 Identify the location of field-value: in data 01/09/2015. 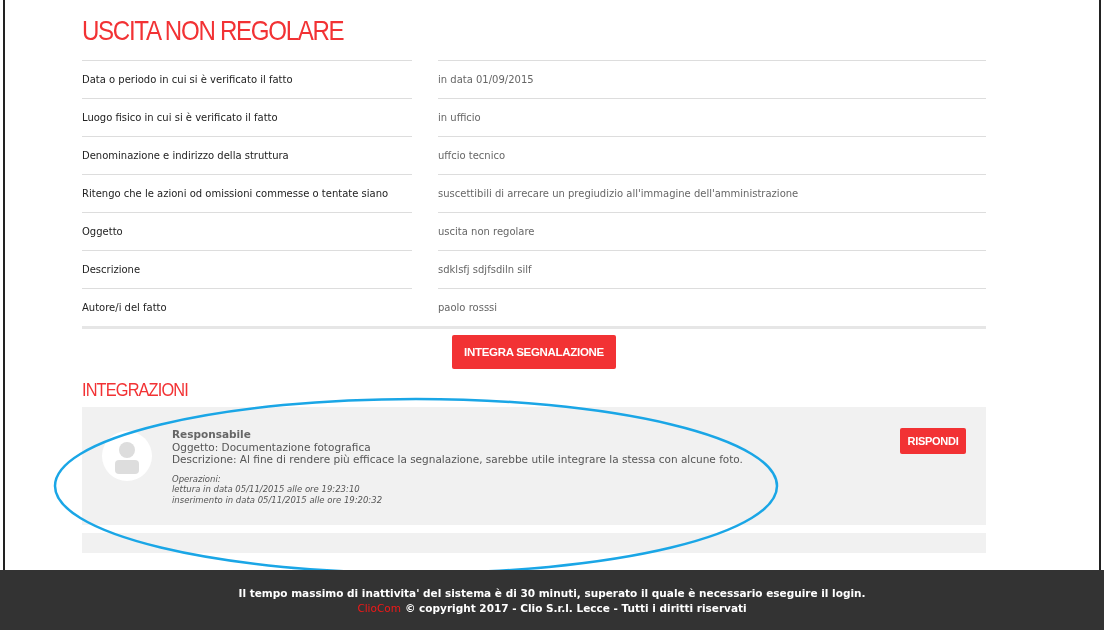
(712, 79).